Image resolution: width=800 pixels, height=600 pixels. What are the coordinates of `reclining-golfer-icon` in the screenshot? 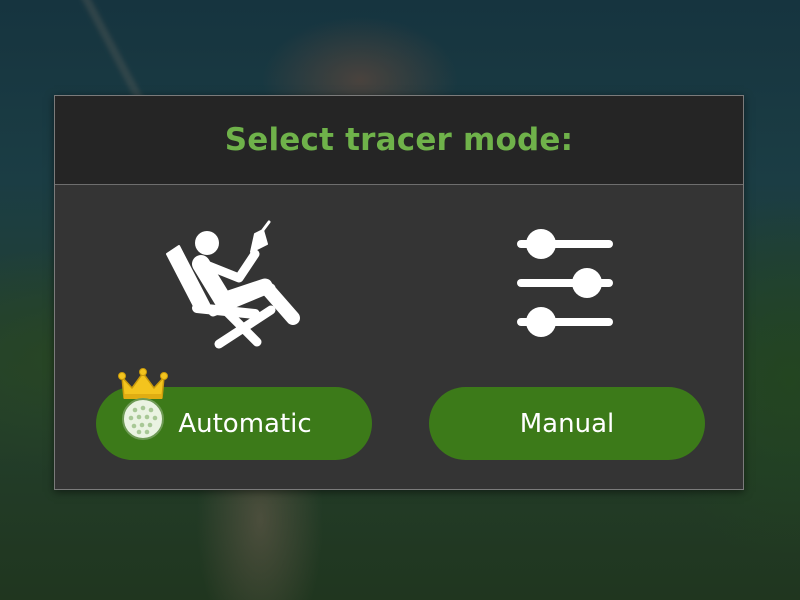 It's located at (233, 284).